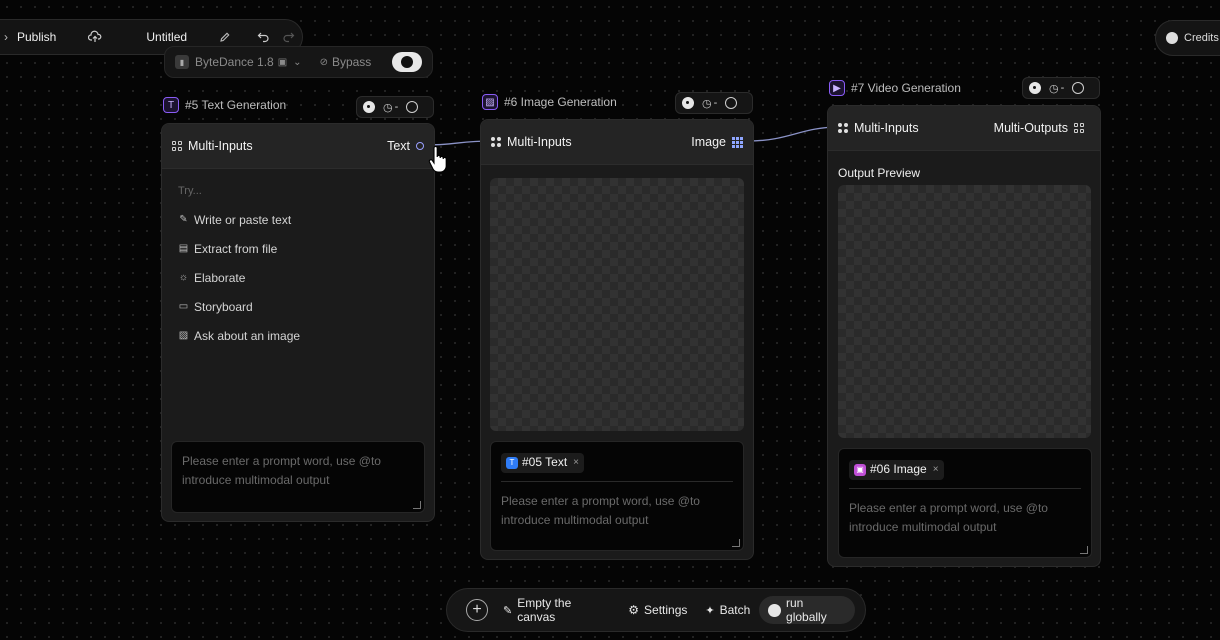  I want to click on settings-label: Settings, so click(666, 610).